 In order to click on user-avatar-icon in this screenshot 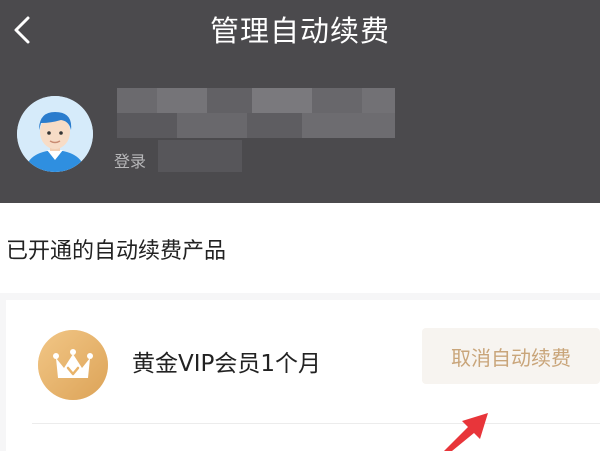, I will do `click(55, 134)`.